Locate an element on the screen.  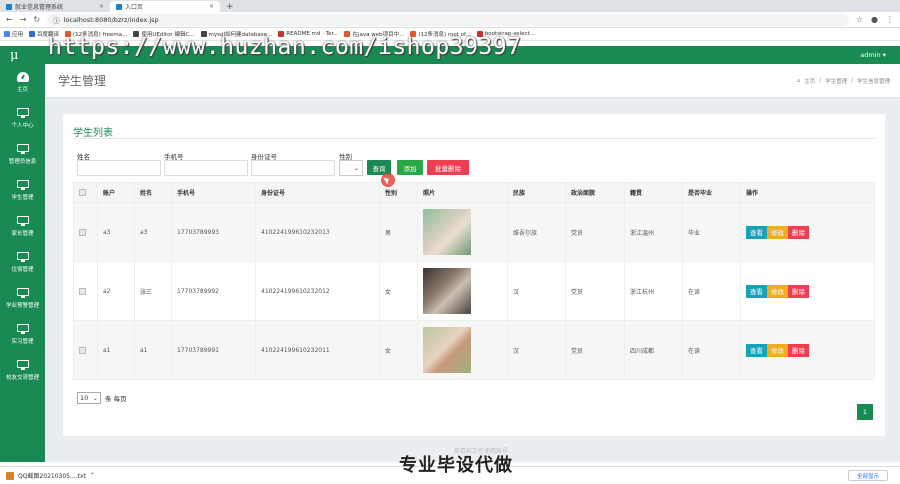
cell-phone: 17703789993 is located at coordinates (213, 232).